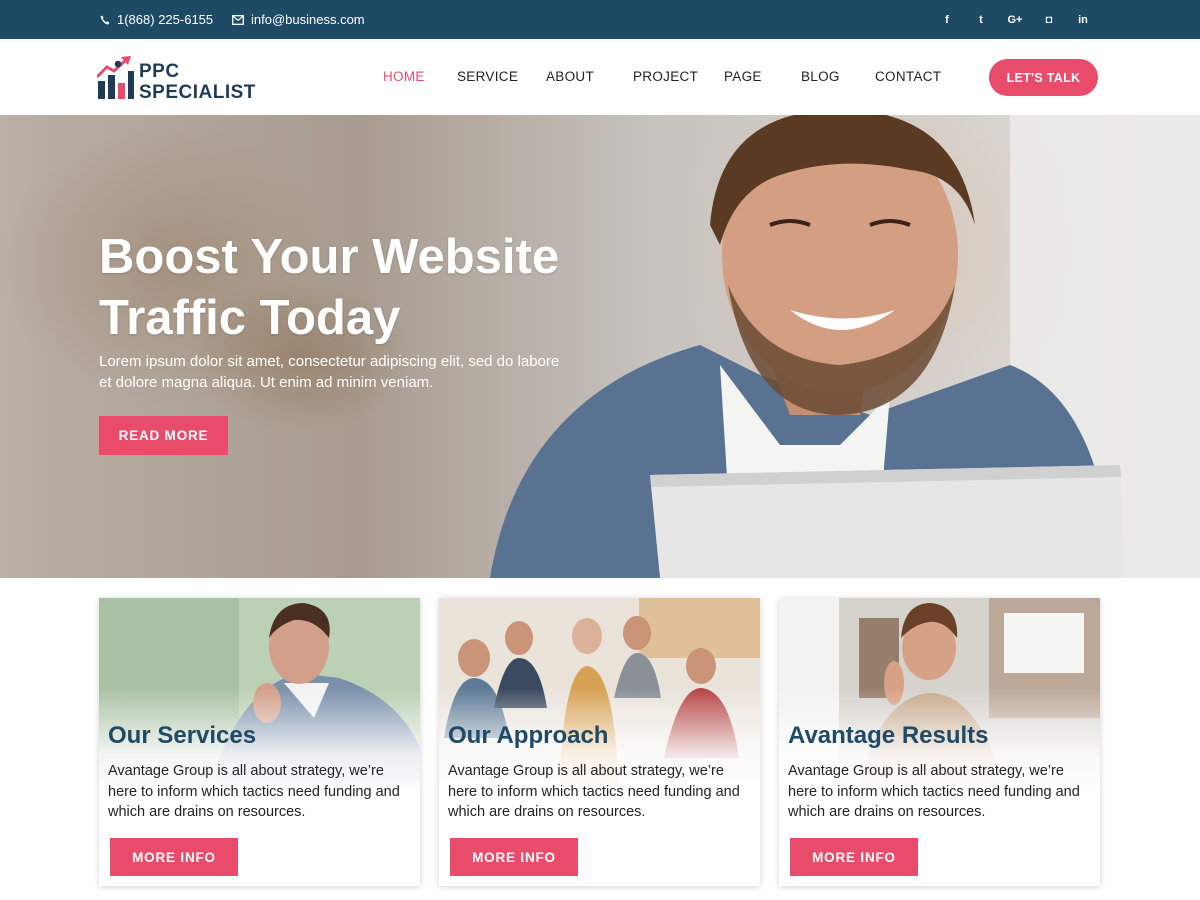  I want to click on google-plus-icon: G+, so click(1015, 19).